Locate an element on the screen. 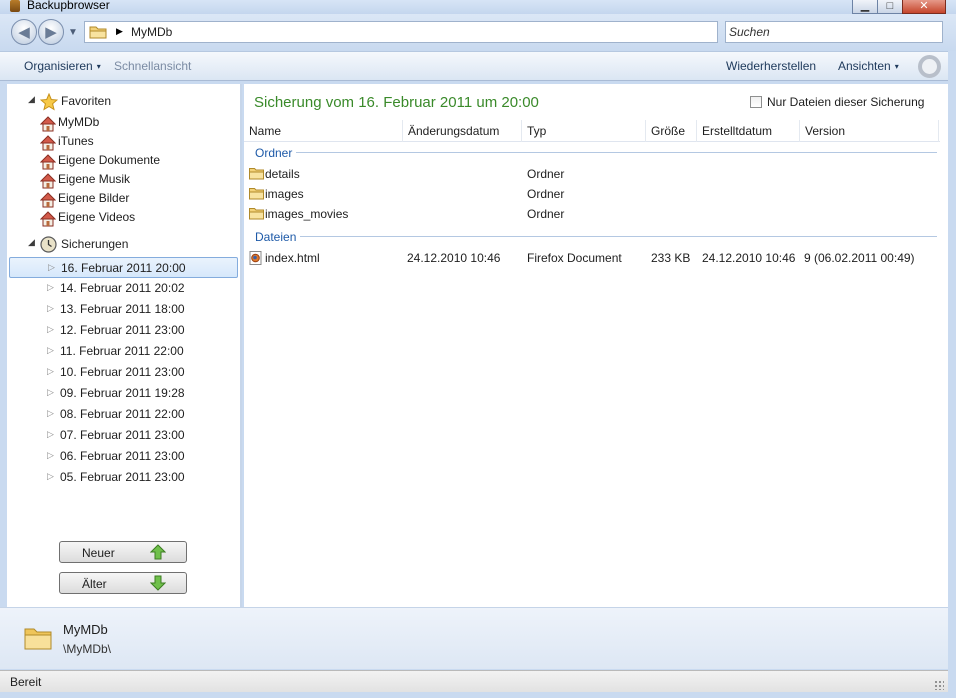  backup-item: ▷ 13. Februar 2011 18:00 is located at coordinates (123, 309).